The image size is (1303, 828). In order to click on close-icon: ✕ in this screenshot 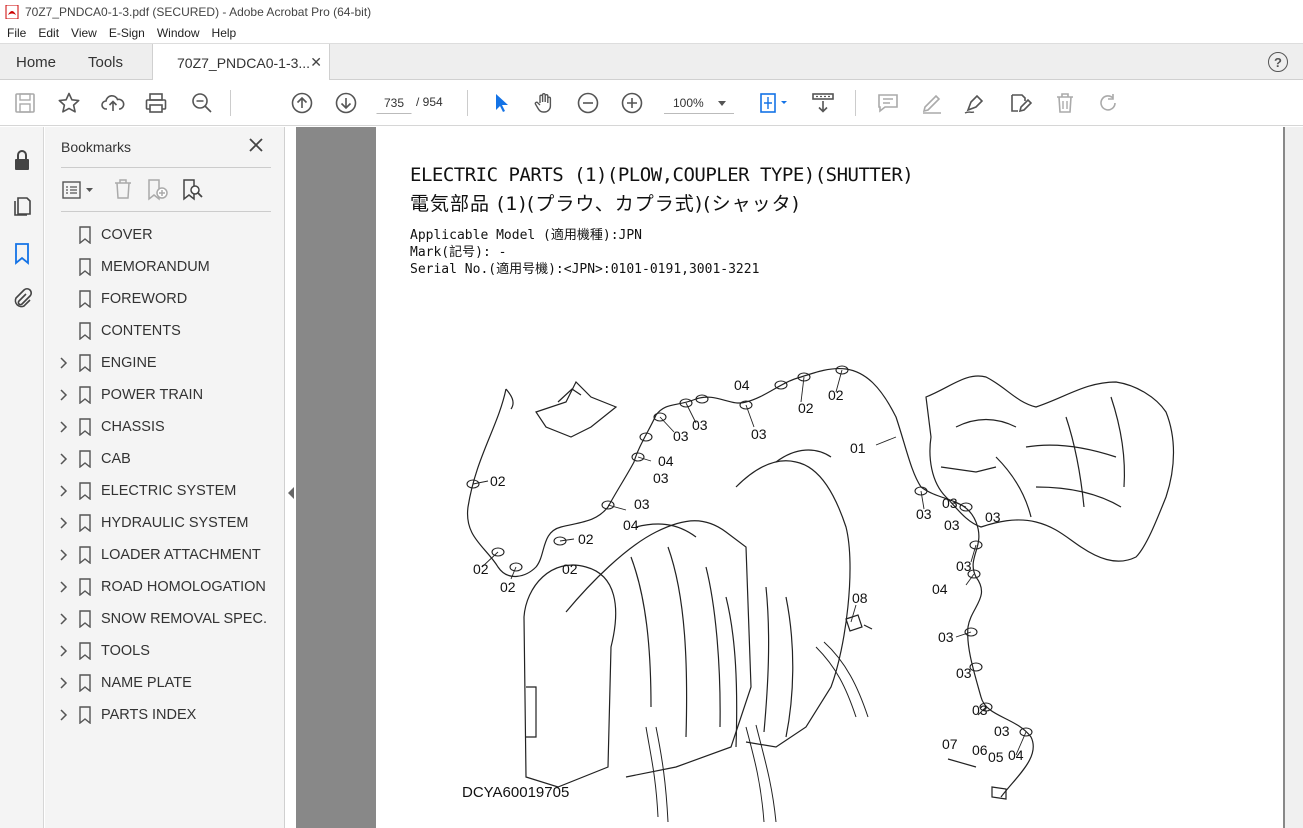, I will do `click(316, 62)`.